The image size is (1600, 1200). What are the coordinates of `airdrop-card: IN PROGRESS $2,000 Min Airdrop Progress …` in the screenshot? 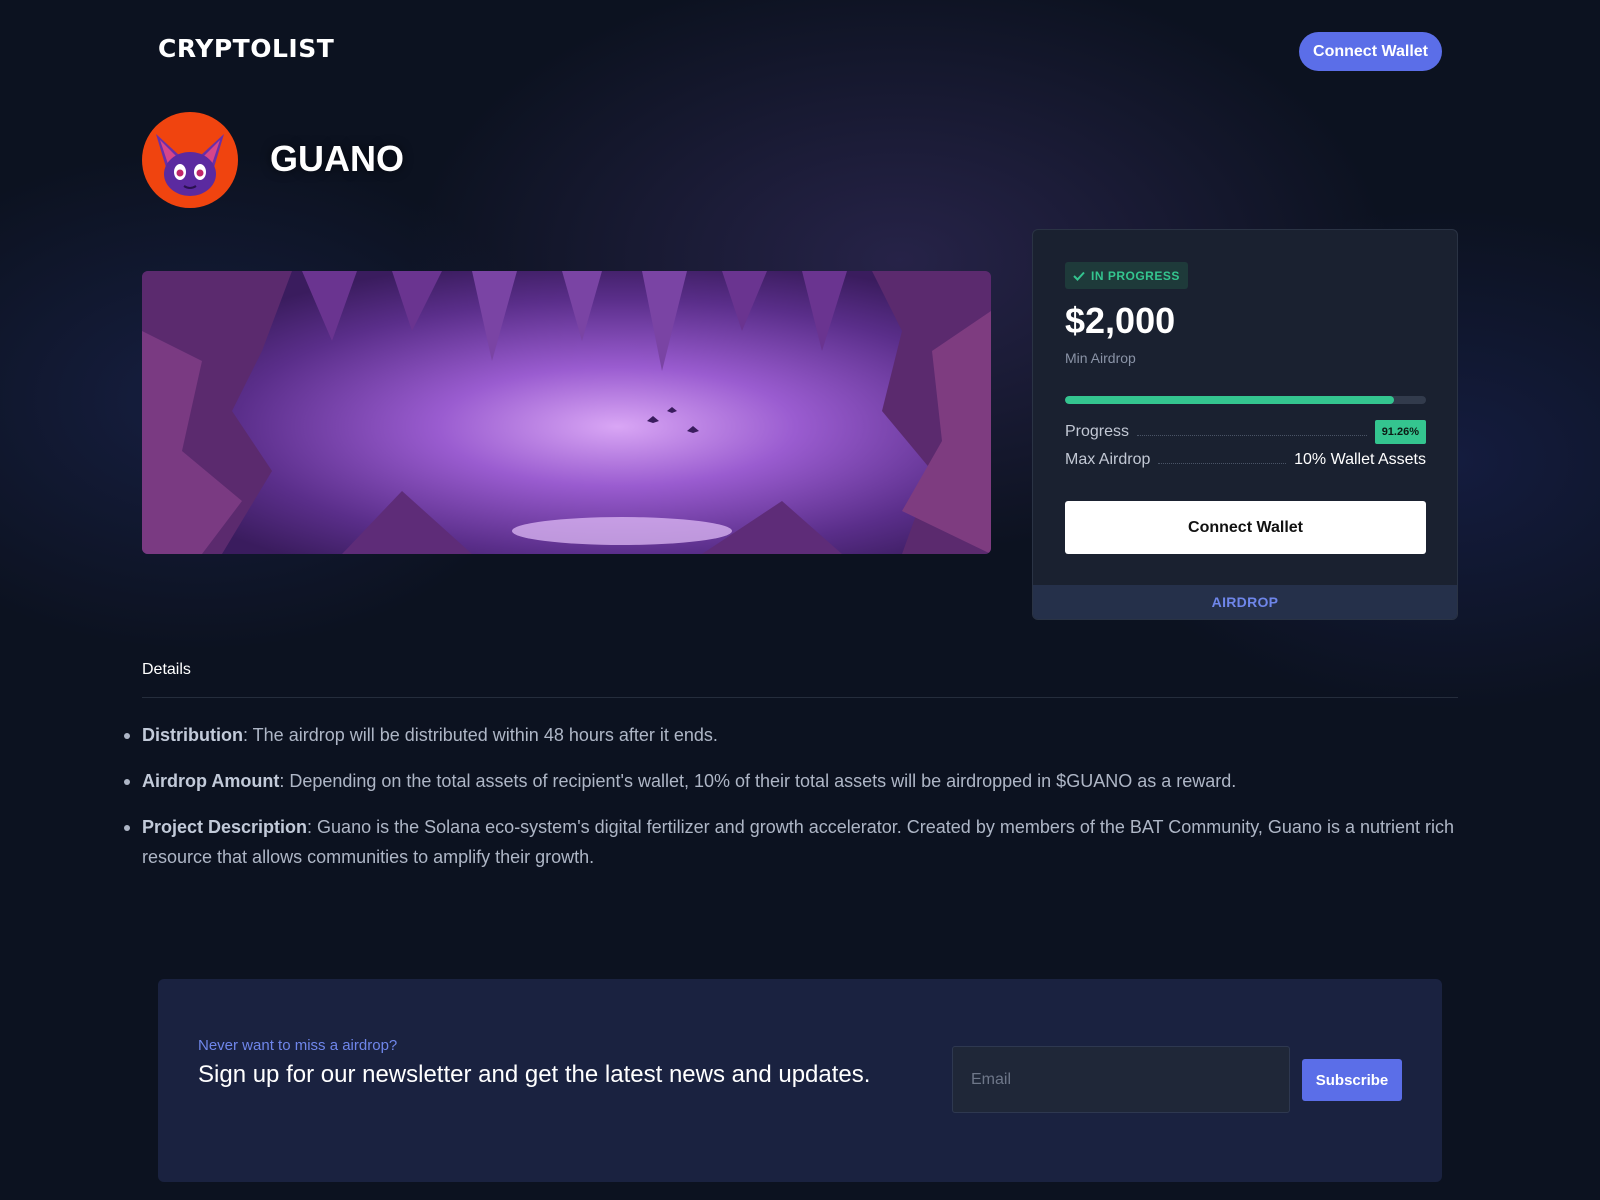 It's located at (1245, 424).